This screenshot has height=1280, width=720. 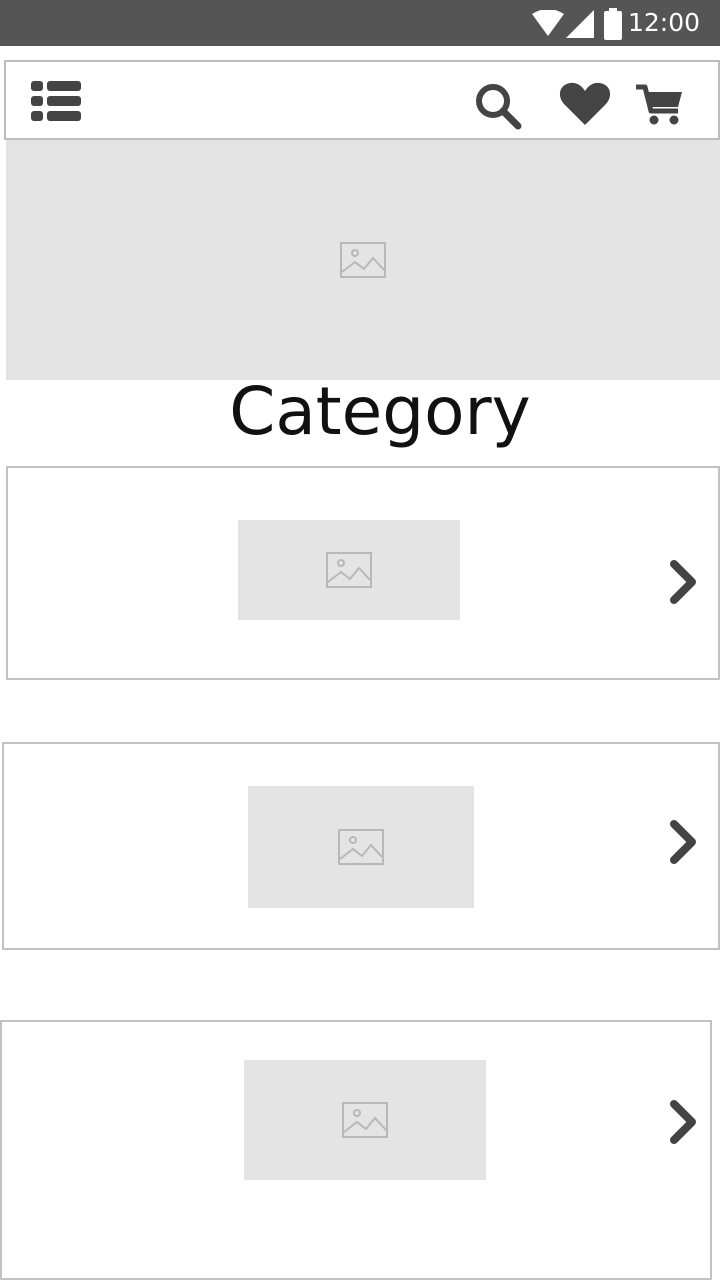 I want to click on search-icon, so click(x=499, y=107).